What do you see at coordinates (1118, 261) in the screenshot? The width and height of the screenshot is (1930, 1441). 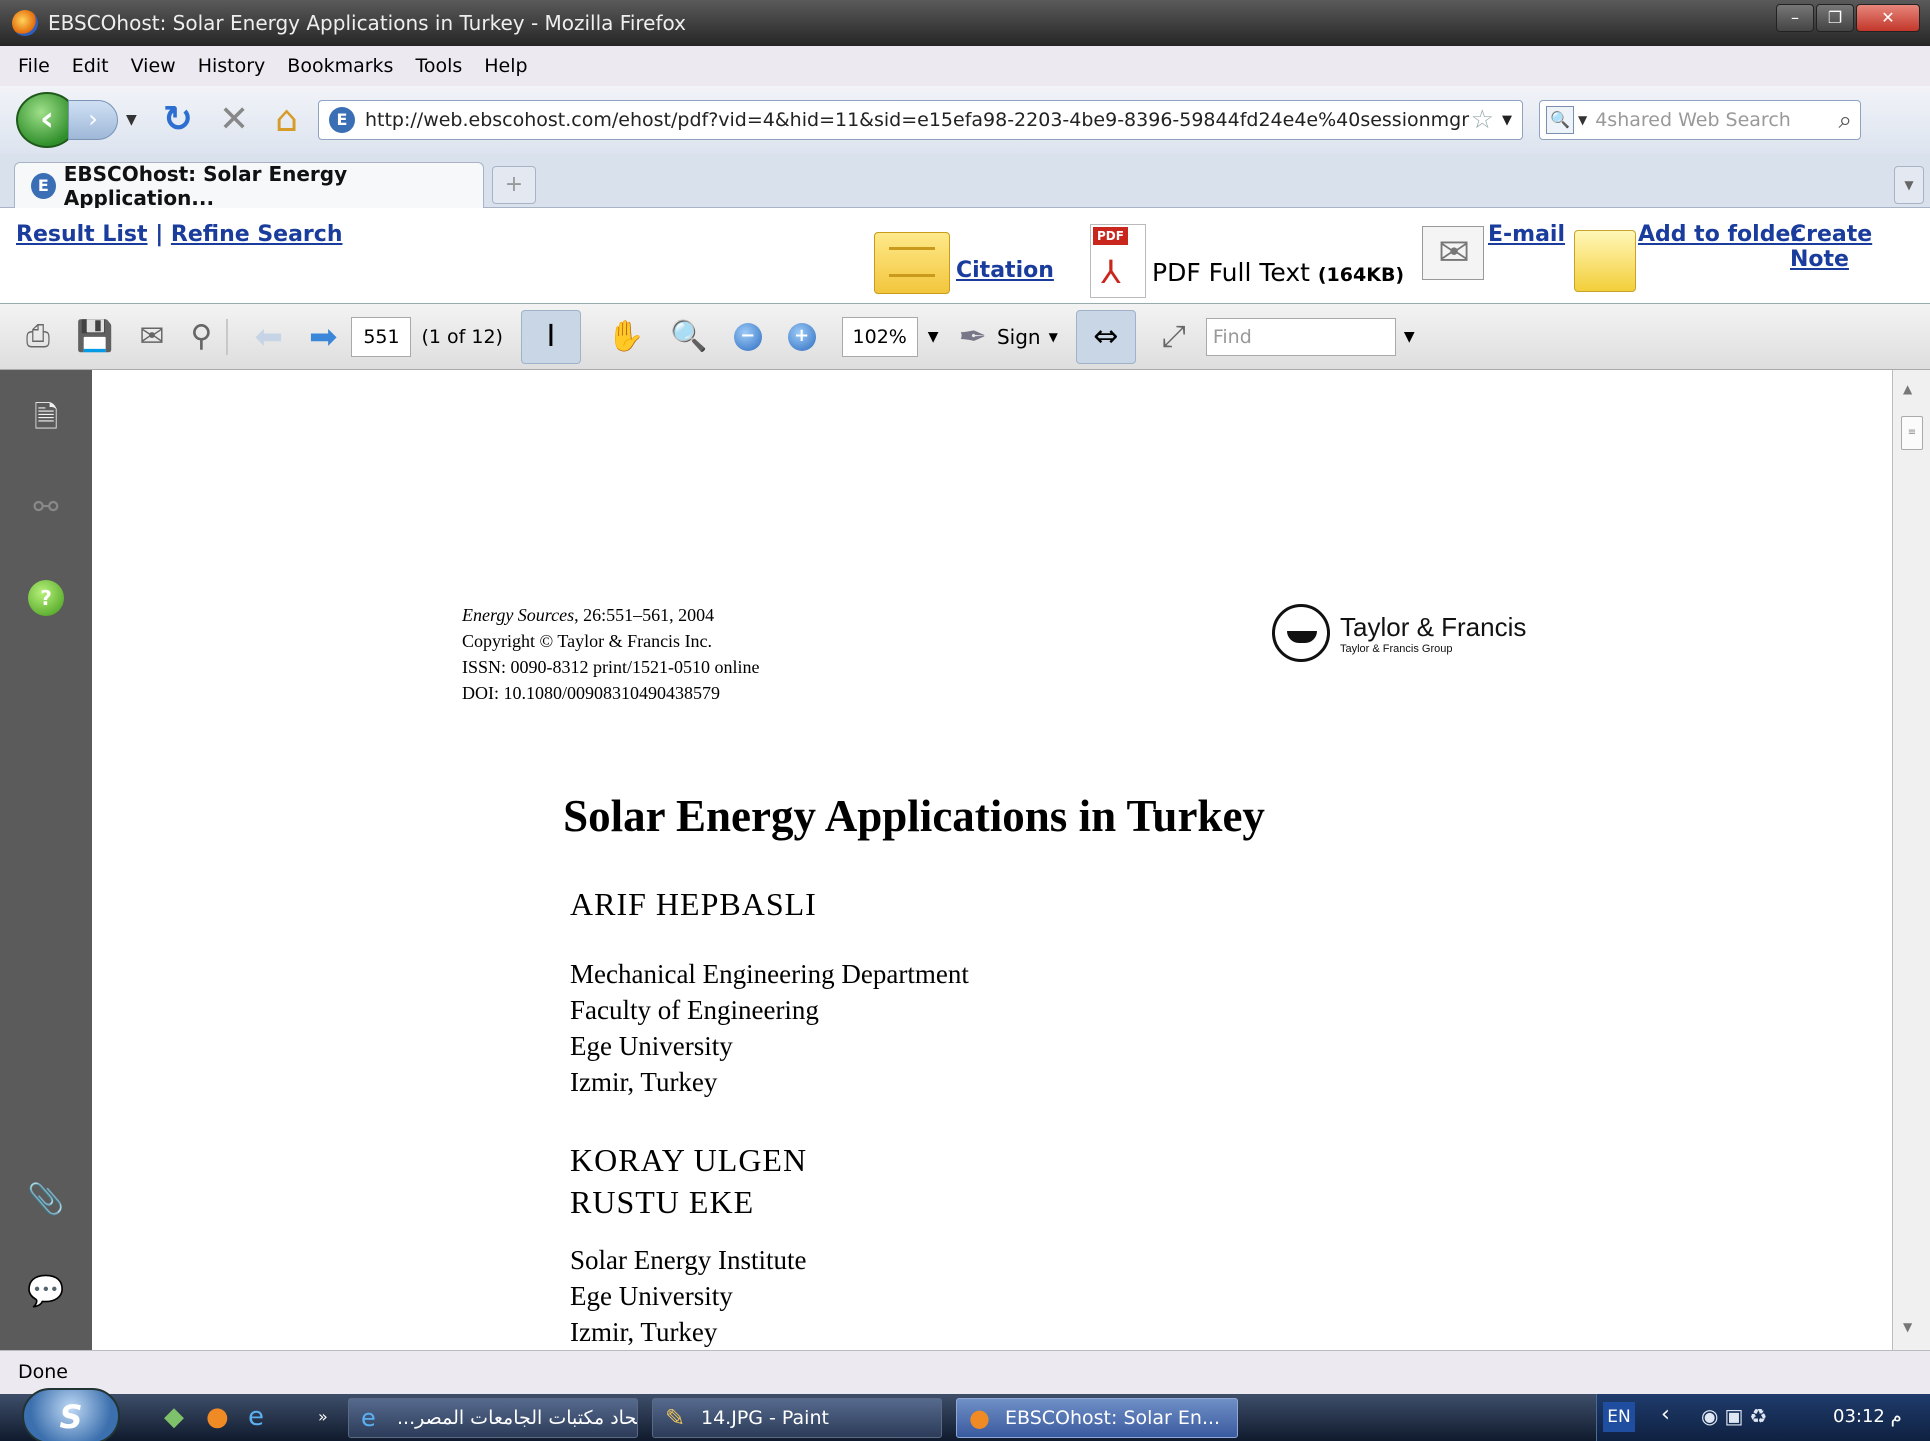 I see `pdf-icon: PDF ⅄` at bounding box center [1118, 261].